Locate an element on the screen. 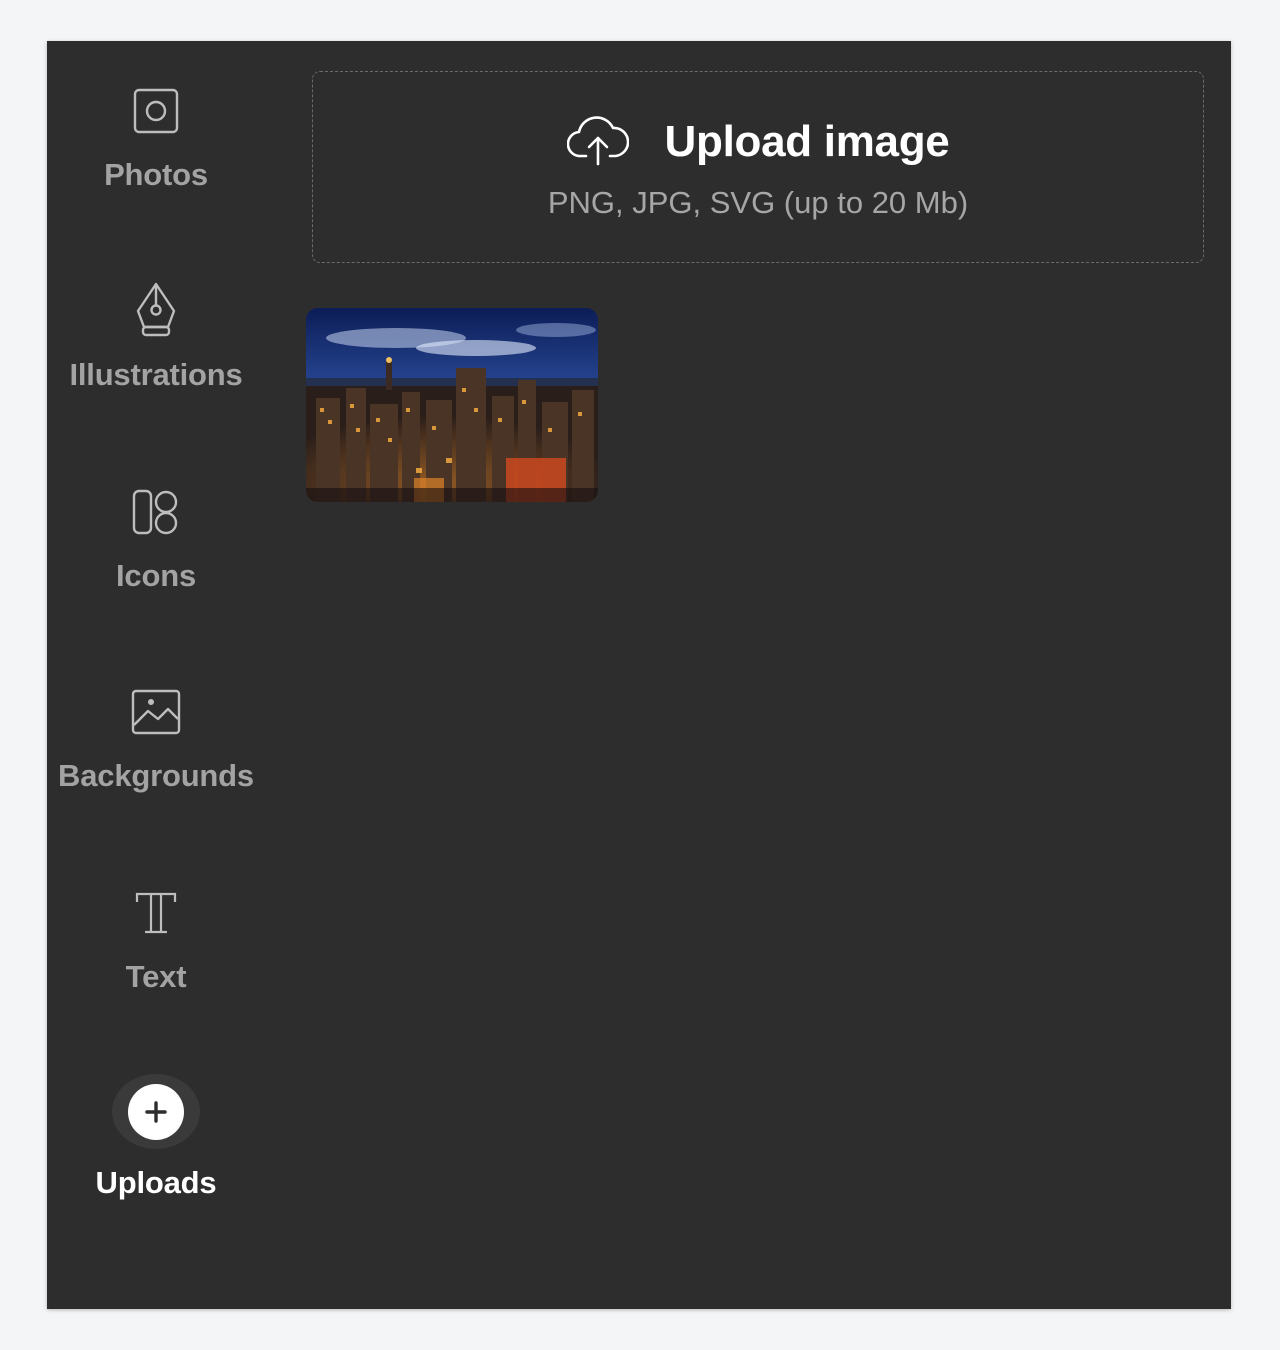 The image size is (1280, 1350). upload-dropzone: Upload image PNG, JPG, SVG (up to 20 Mb) is located at coordinates (758, 167).